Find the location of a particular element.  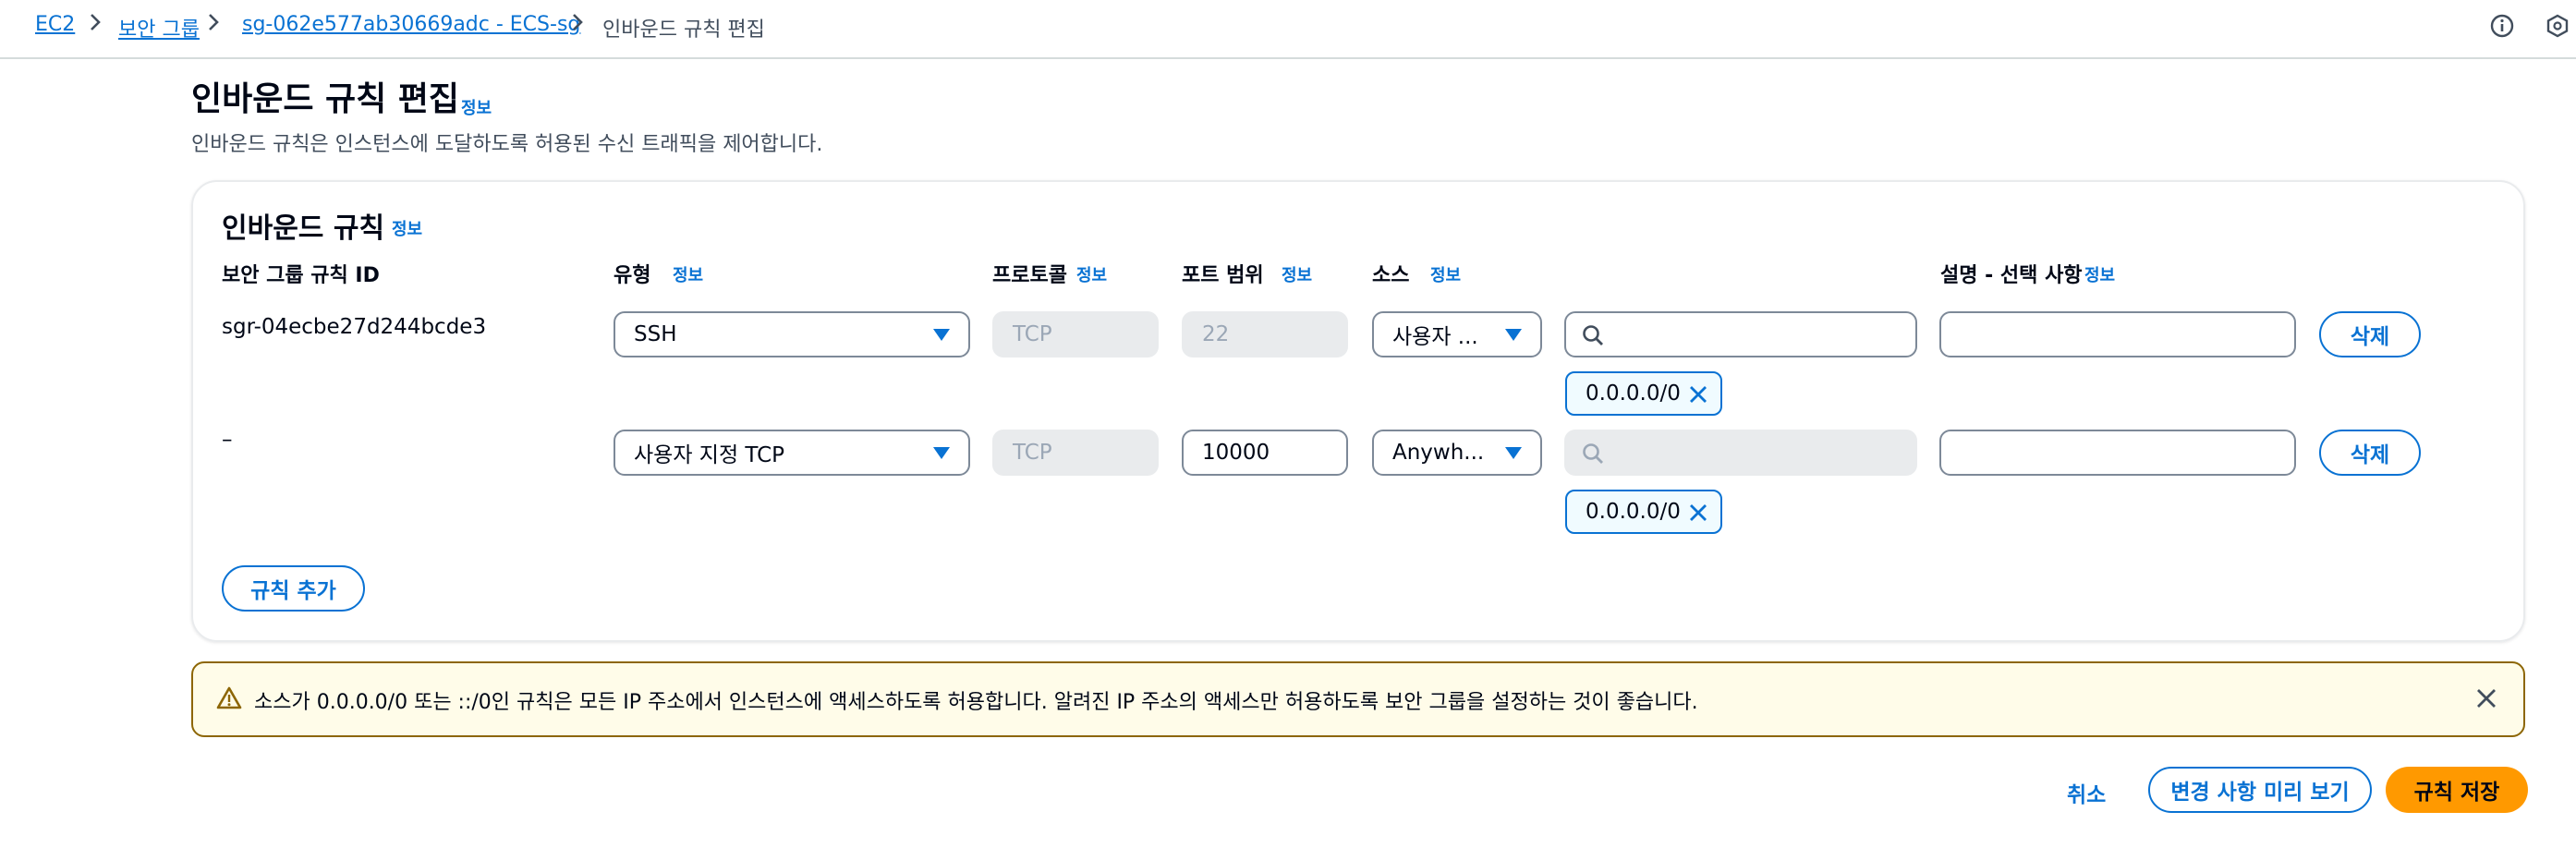

warning-icon is located at coordinates (229, 697).